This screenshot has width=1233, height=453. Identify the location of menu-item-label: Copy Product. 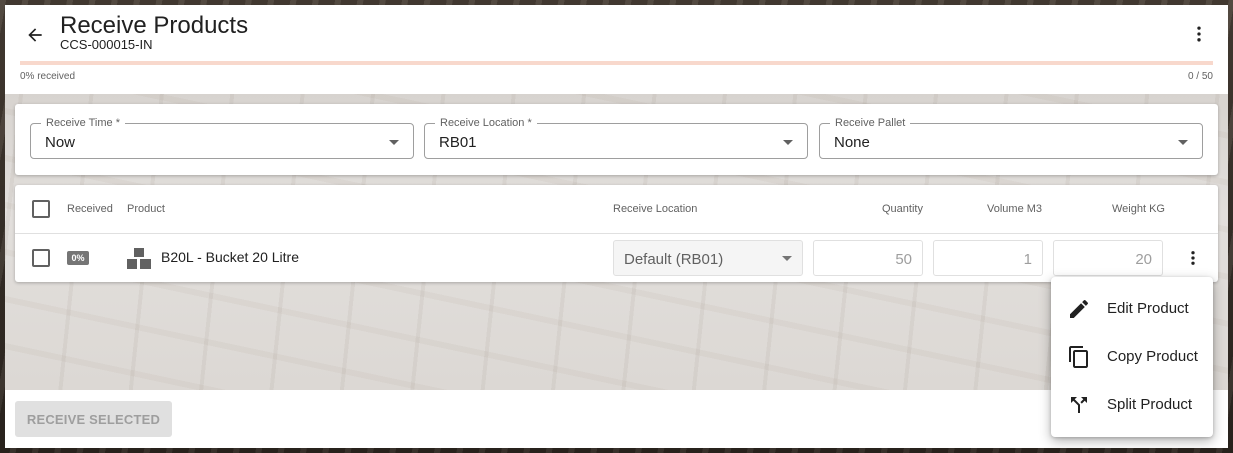
(1152, 356).